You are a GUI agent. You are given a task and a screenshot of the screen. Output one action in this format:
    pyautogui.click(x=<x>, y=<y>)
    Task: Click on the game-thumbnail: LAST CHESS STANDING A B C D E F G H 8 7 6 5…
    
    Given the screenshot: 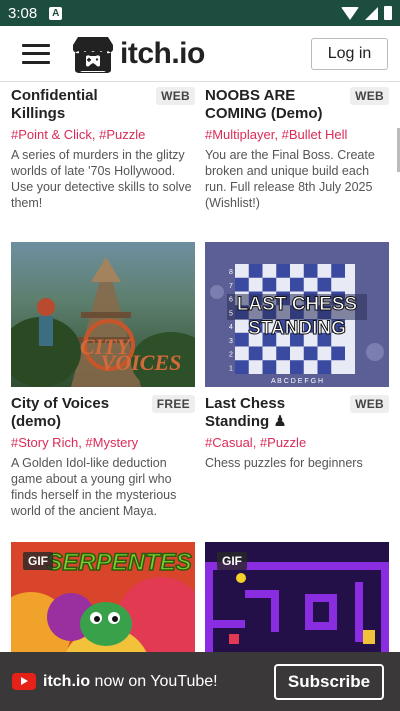 What is the action you would take?
    pyautogui.click(x=297, y=314)
    